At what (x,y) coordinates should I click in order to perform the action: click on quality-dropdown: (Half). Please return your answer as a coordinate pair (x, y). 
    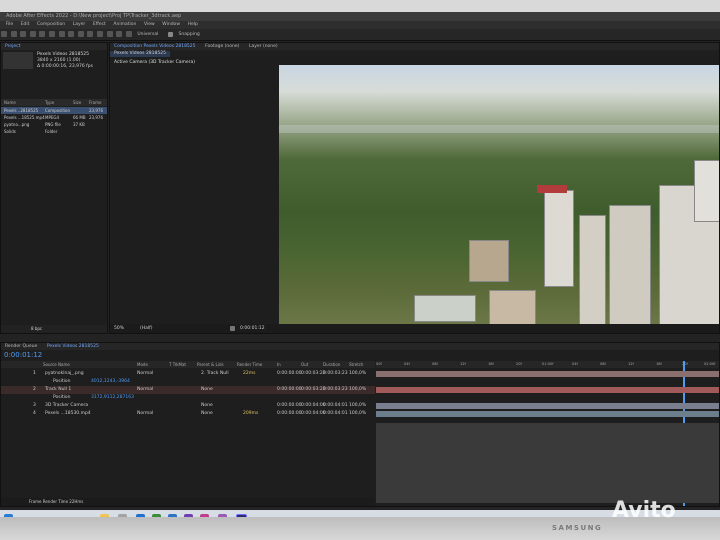
    Looking at the image, I should click on (146, 328).